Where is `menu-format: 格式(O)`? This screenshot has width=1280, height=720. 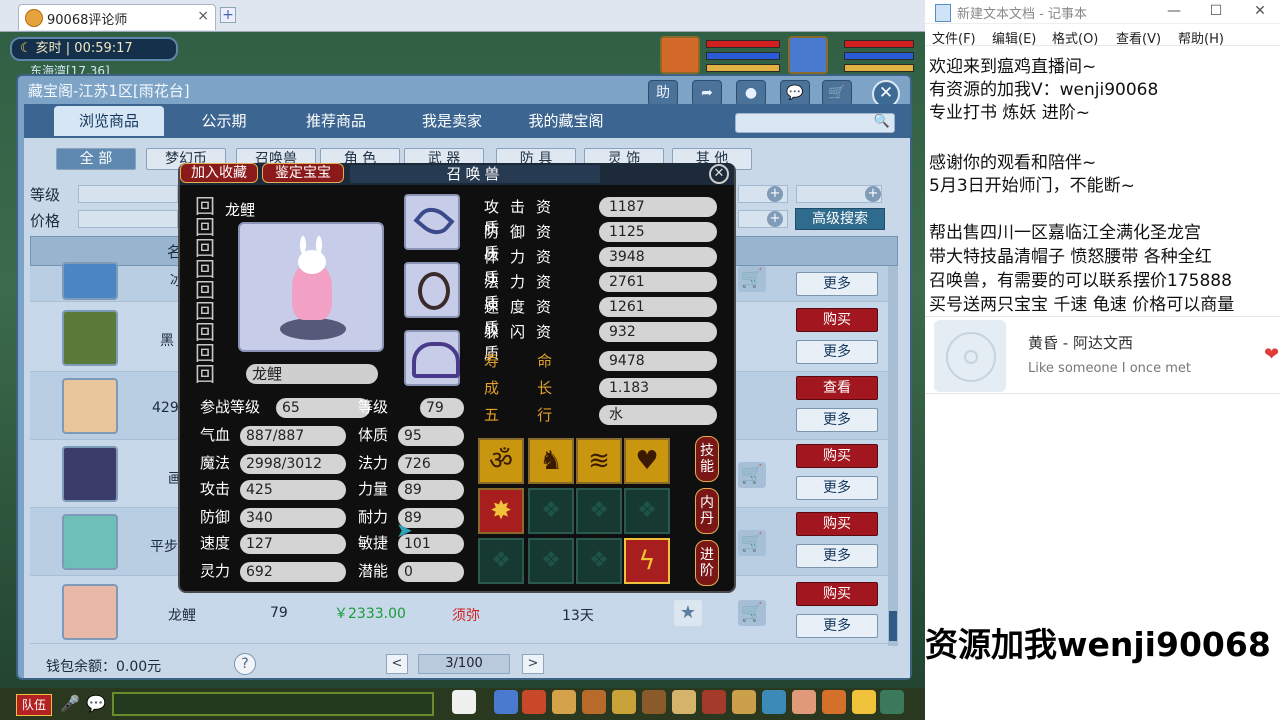 menu-format: 格式(O) is located at coordinates (1075, 37).